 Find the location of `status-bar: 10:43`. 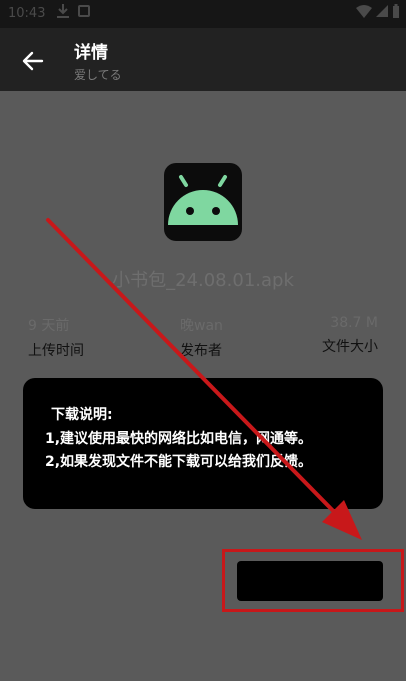

status-bar: 10:43 is located at coordinates (203, 14).